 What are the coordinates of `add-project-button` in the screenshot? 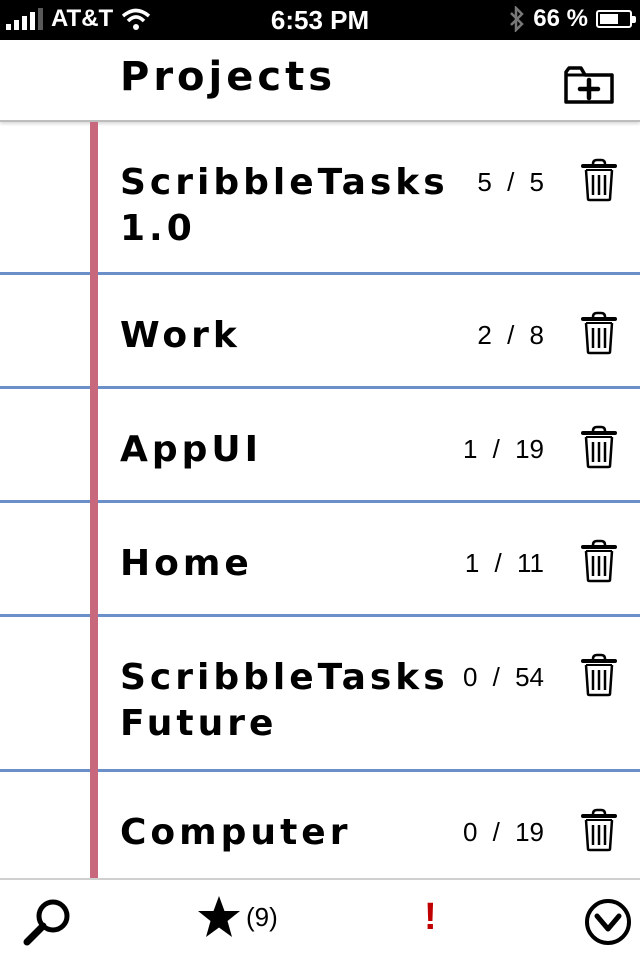 It's located at (589, 84).